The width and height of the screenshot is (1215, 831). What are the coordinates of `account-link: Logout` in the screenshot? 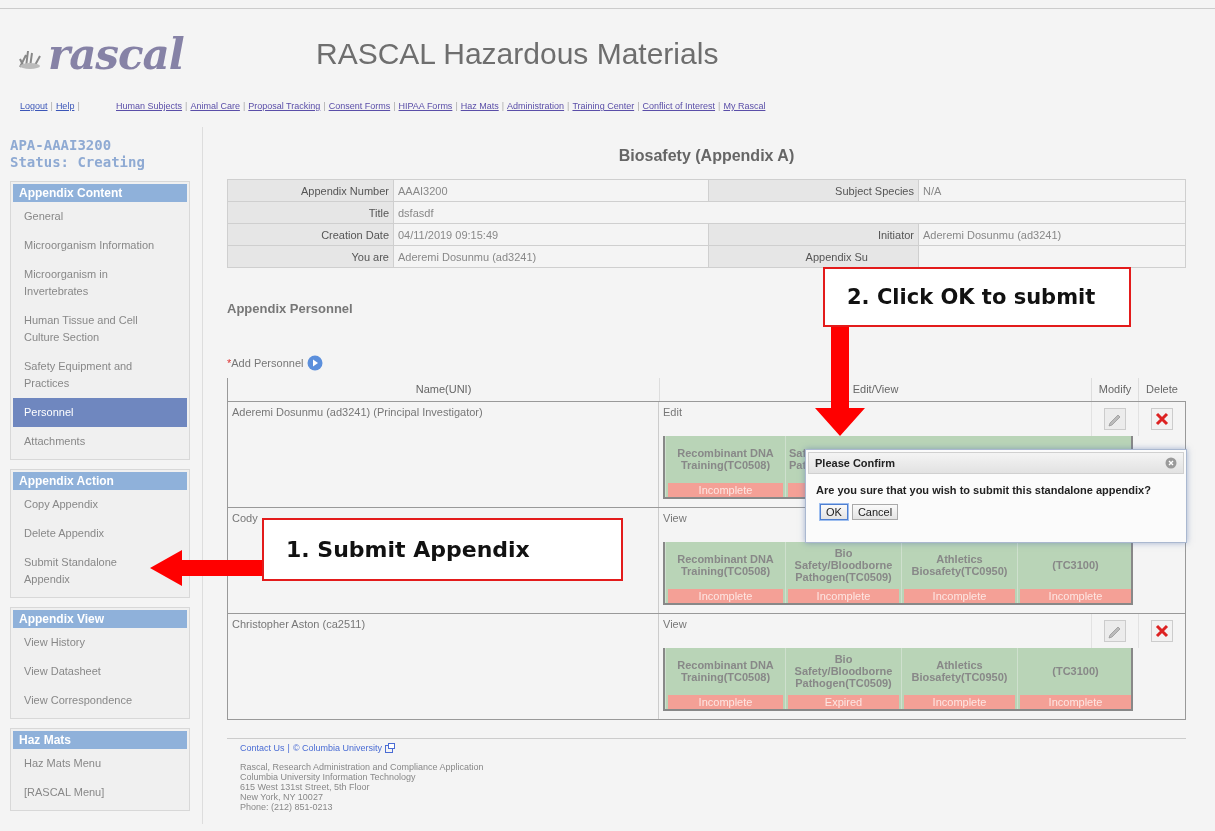 It's located at (34, 106).